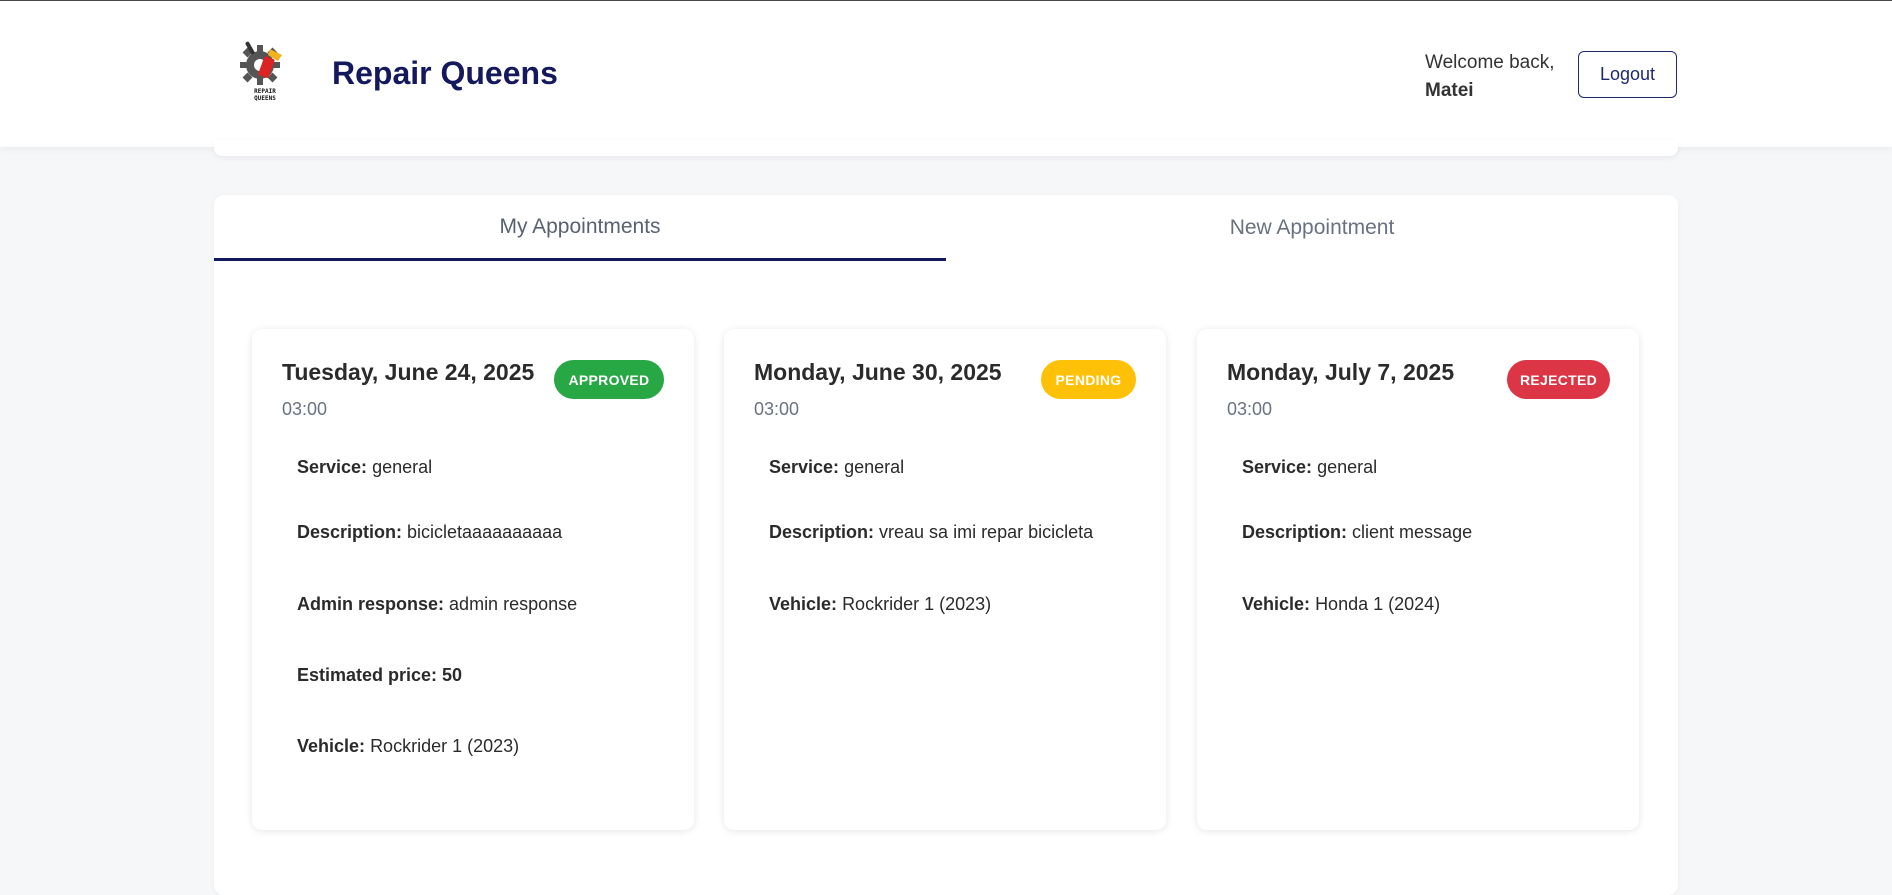 This screenshot has width=1892, height=895. I want to click on brand-title: Repair Queens, so click(445, 73).